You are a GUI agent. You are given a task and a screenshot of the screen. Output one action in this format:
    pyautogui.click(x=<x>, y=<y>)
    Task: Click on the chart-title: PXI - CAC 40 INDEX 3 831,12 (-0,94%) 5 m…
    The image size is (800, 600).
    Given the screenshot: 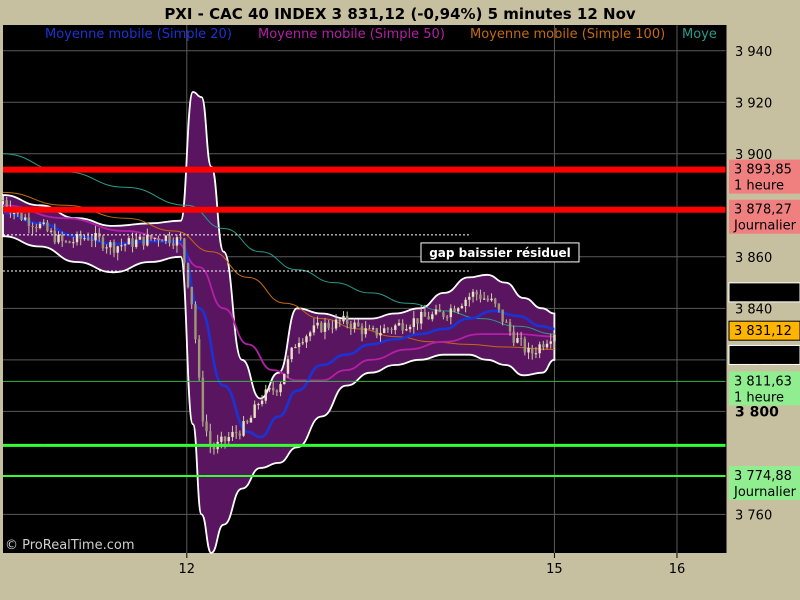 What is the action you would take?
    pyautogui.click(x=400, y=14)
    